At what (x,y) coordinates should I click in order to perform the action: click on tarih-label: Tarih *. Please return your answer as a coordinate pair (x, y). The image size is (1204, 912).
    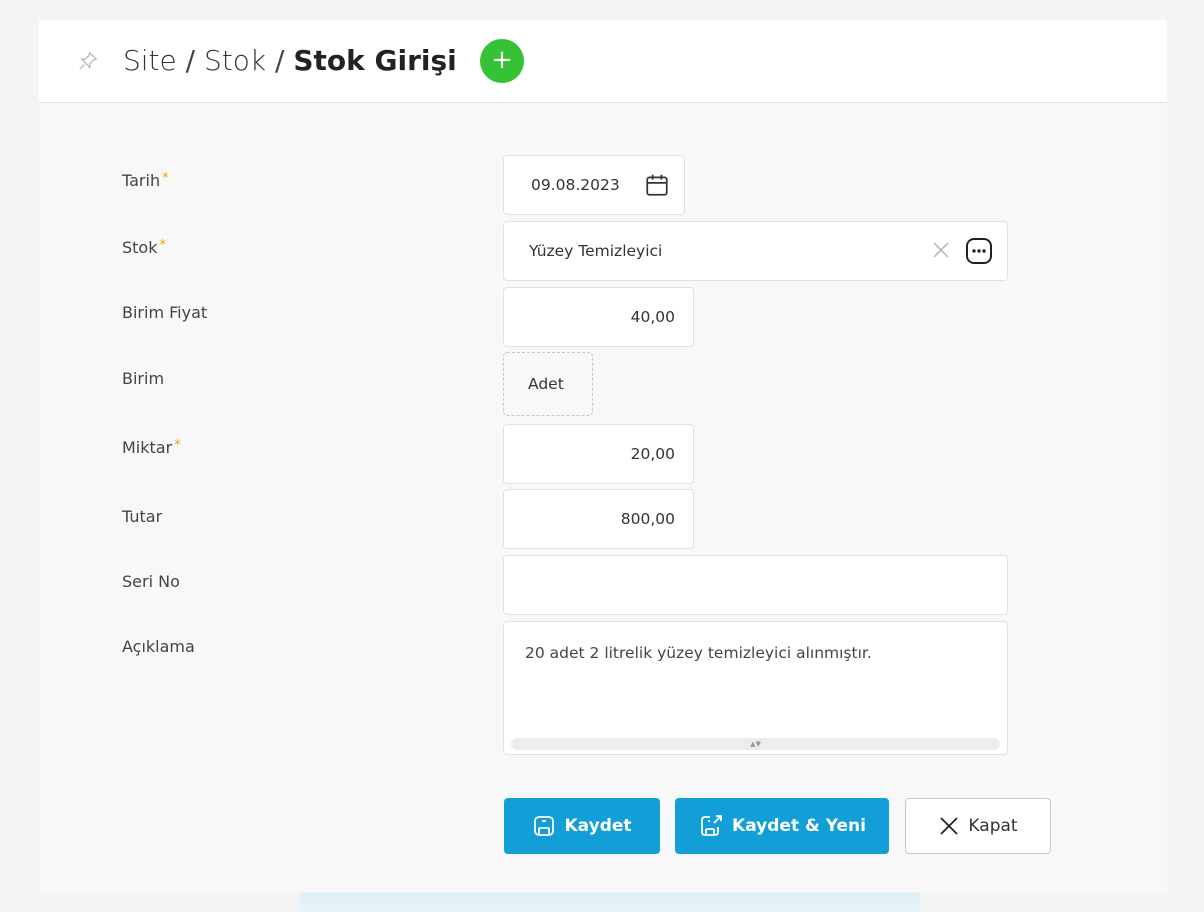
    Looking at the image, I should click on (145, 180).